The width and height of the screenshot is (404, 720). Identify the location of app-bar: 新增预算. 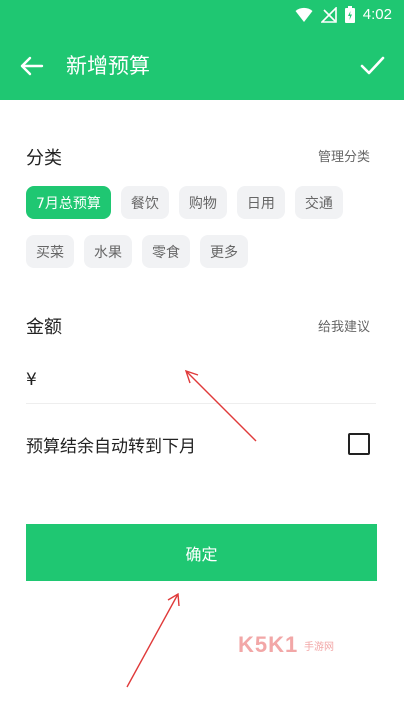
(202, 65).